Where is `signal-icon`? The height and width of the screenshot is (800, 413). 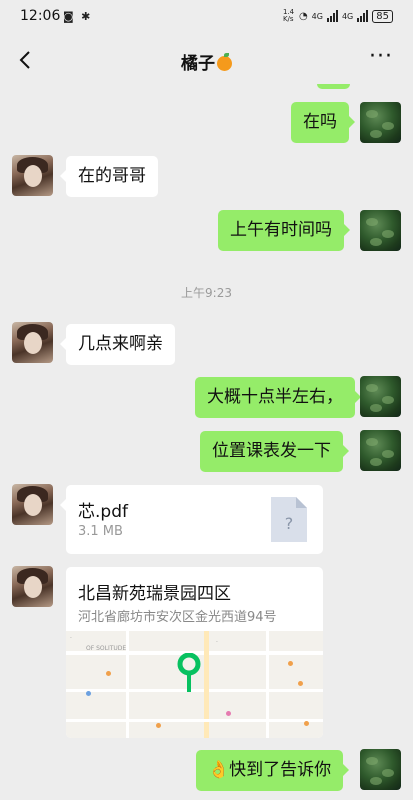 signal-icon is located at coordinates (332, 16).